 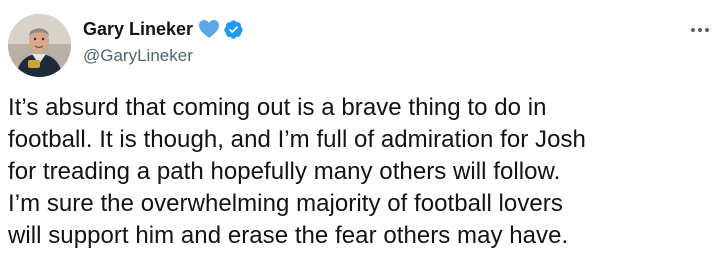 I want to click on author-name-row: Gary Lineker, so click(x=163, y=29).